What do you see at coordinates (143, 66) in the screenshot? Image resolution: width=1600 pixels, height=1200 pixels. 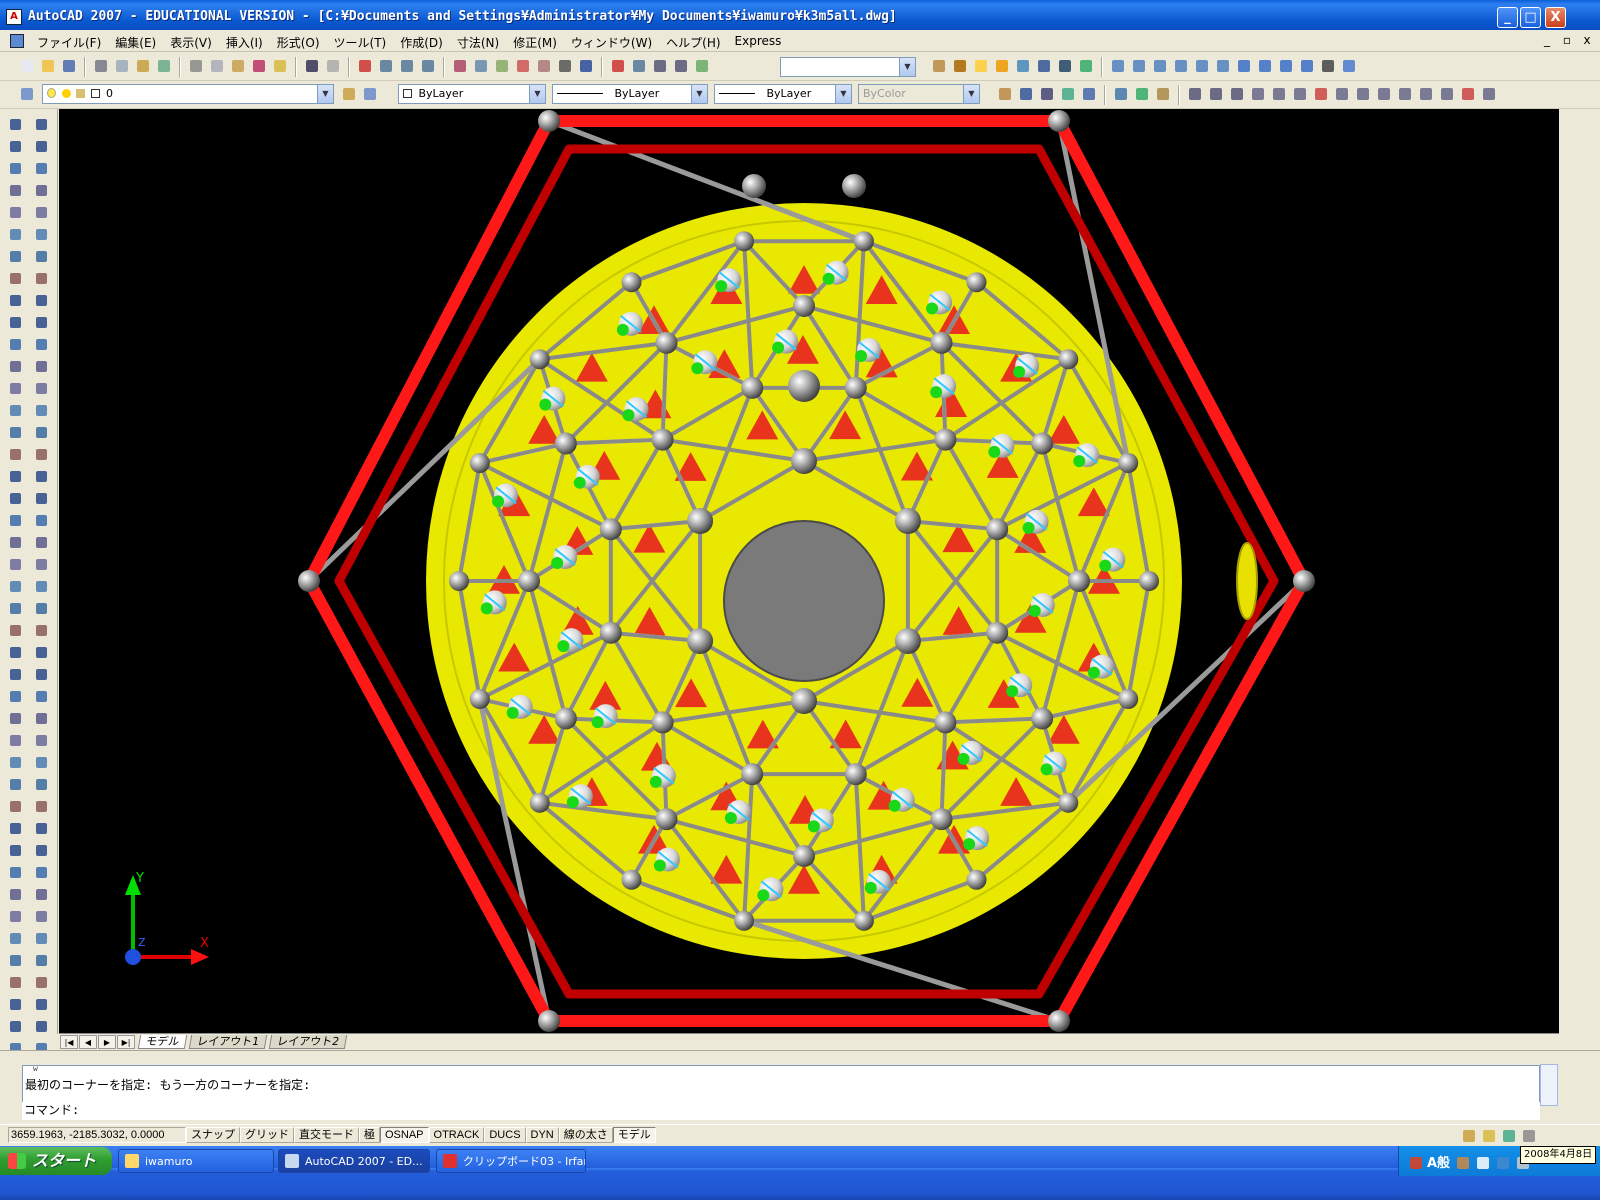 I see `publish-icon` at bounding box center [143, 66].